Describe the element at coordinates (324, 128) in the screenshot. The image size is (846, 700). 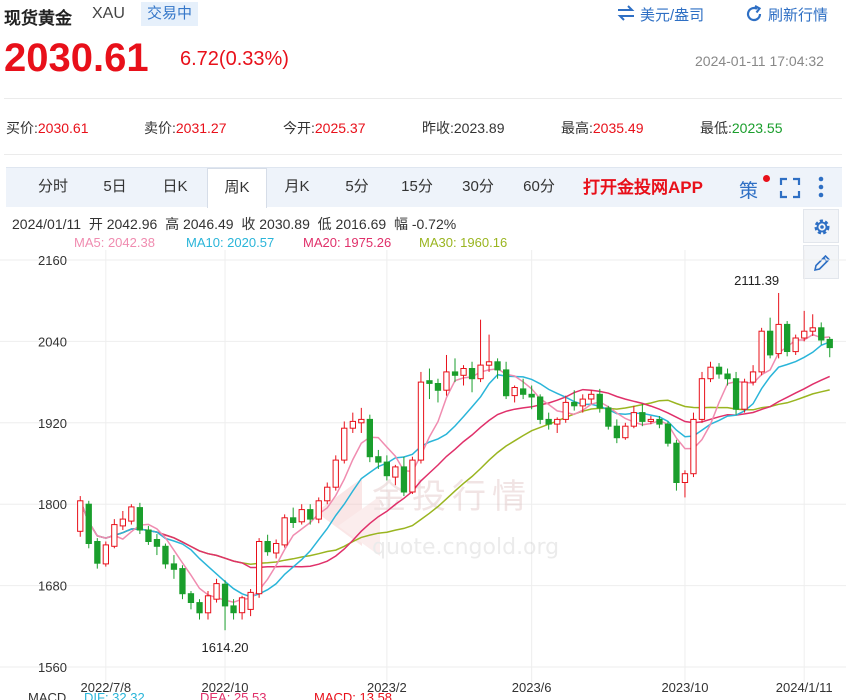
I see `open-item: 今开:2025.37` at that location.